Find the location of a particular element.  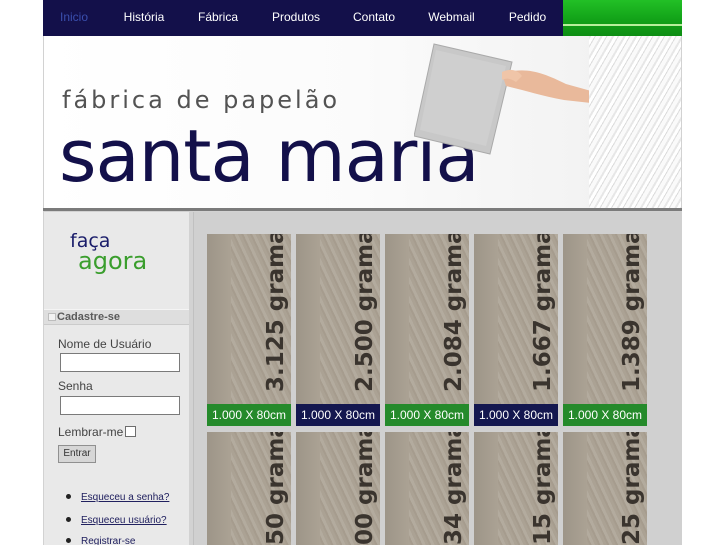

product-card: 25 gramas is located at coordinates (605, 488).